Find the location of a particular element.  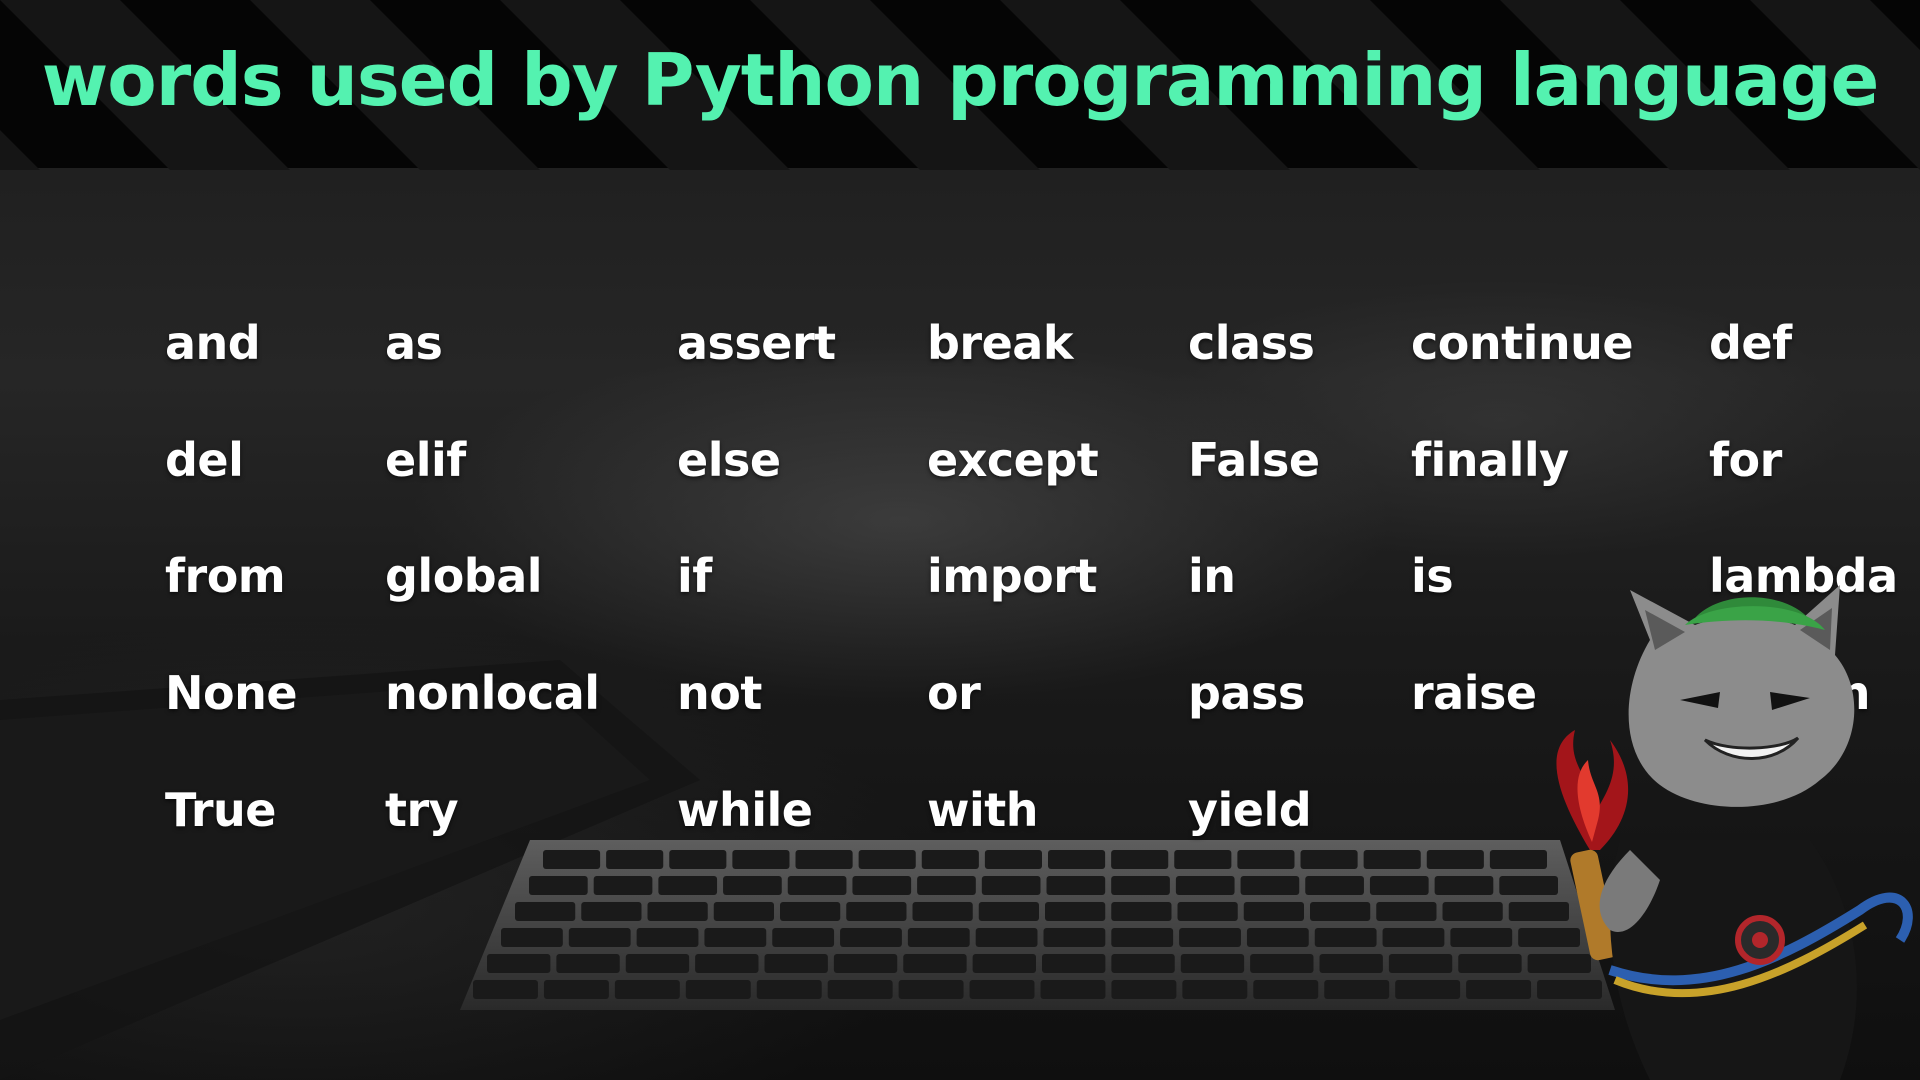

keyword-for: for is located at coordinates (1745, 460).